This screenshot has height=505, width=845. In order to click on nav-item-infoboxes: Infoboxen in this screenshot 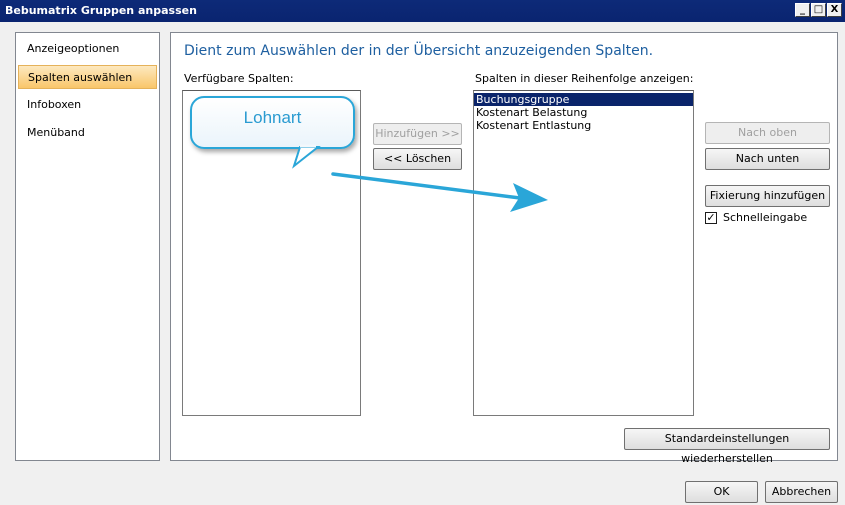, I will do `click(87, 105)`.